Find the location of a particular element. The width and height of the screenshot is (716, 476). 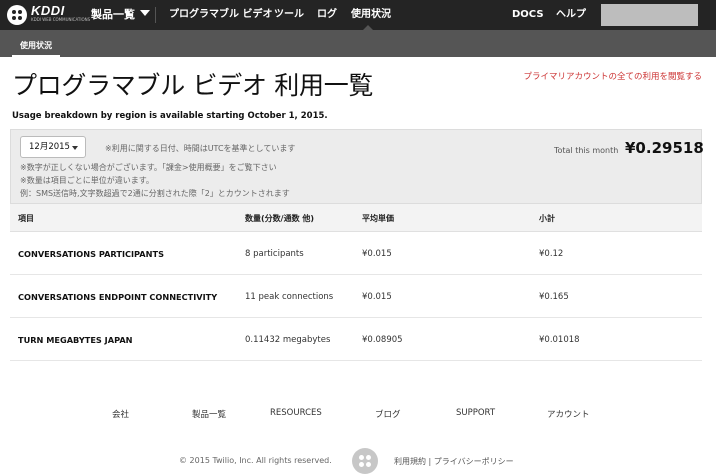

tab-usage-label: 使用状況 is located at coordinates (36, 45).